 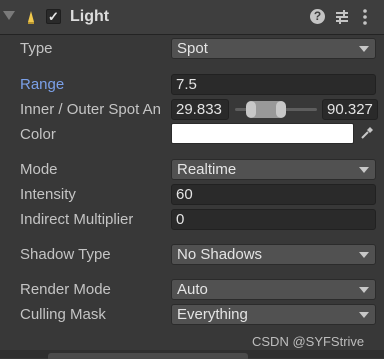 I want to click on intensity-label: Intensity, so click(x=48, y=194).